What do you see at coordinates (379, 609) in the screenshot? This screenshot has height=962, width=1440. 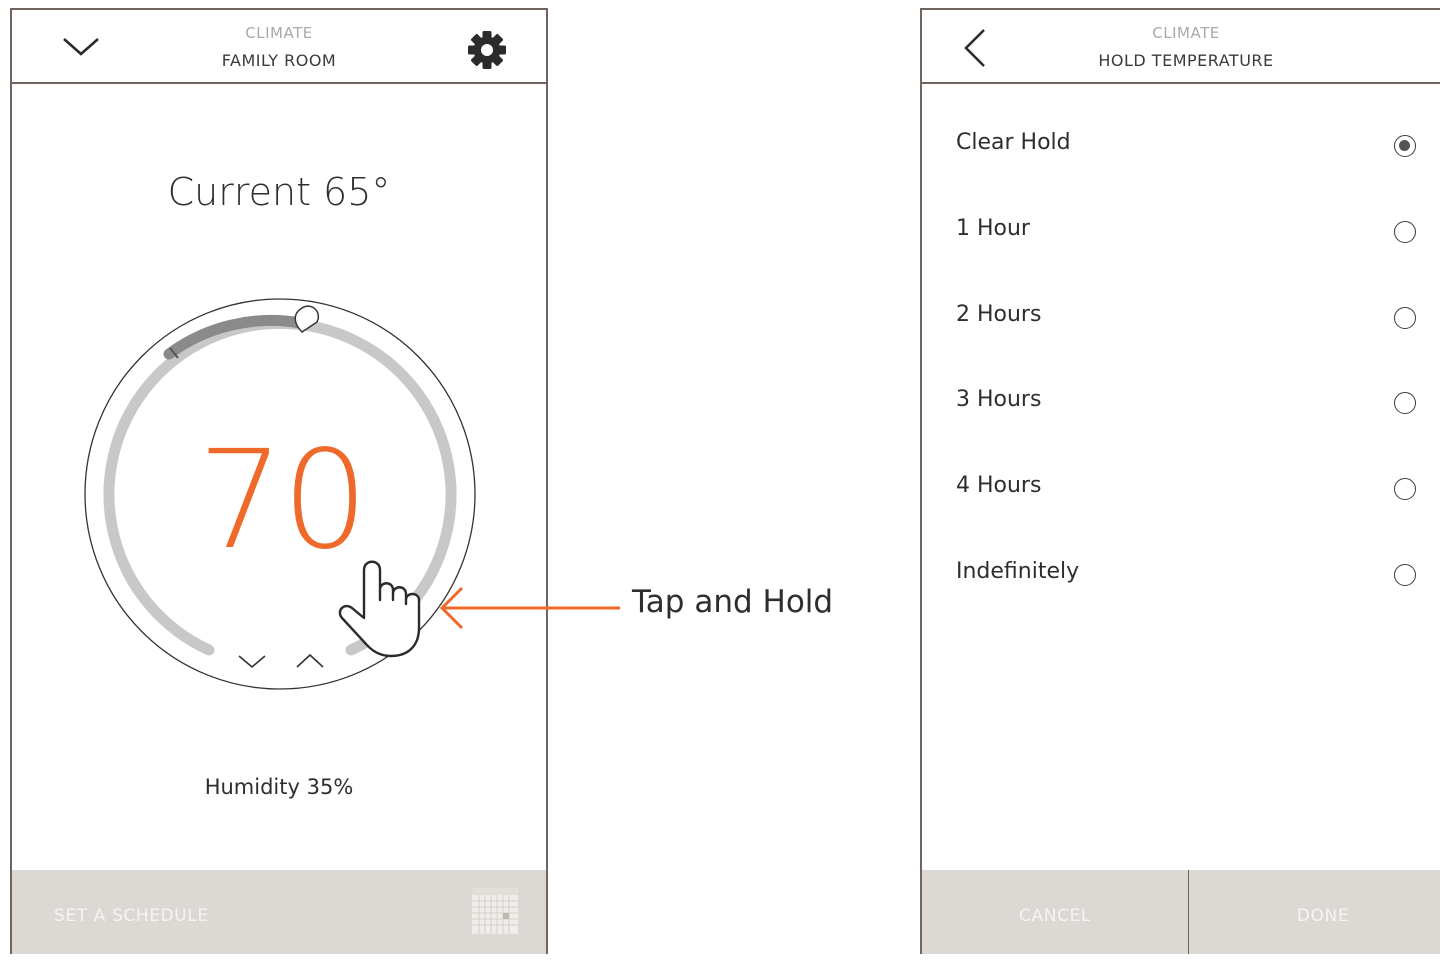 I see `hand-pointer-icon` at bounding box center [379, 609].